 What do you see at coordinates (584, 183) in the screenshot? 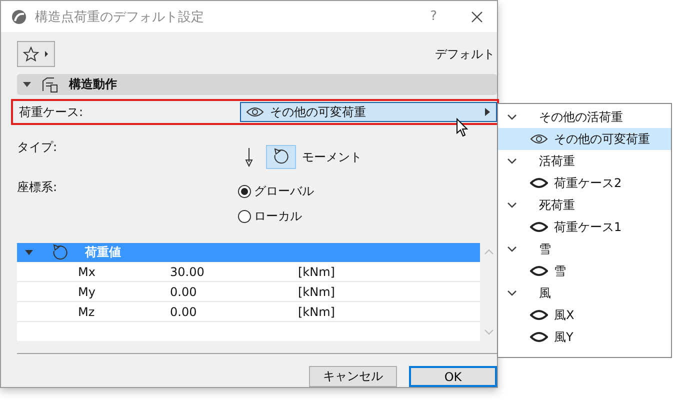
I see `menu-item: 荷重ケース2` at bounding box center [584, 183].